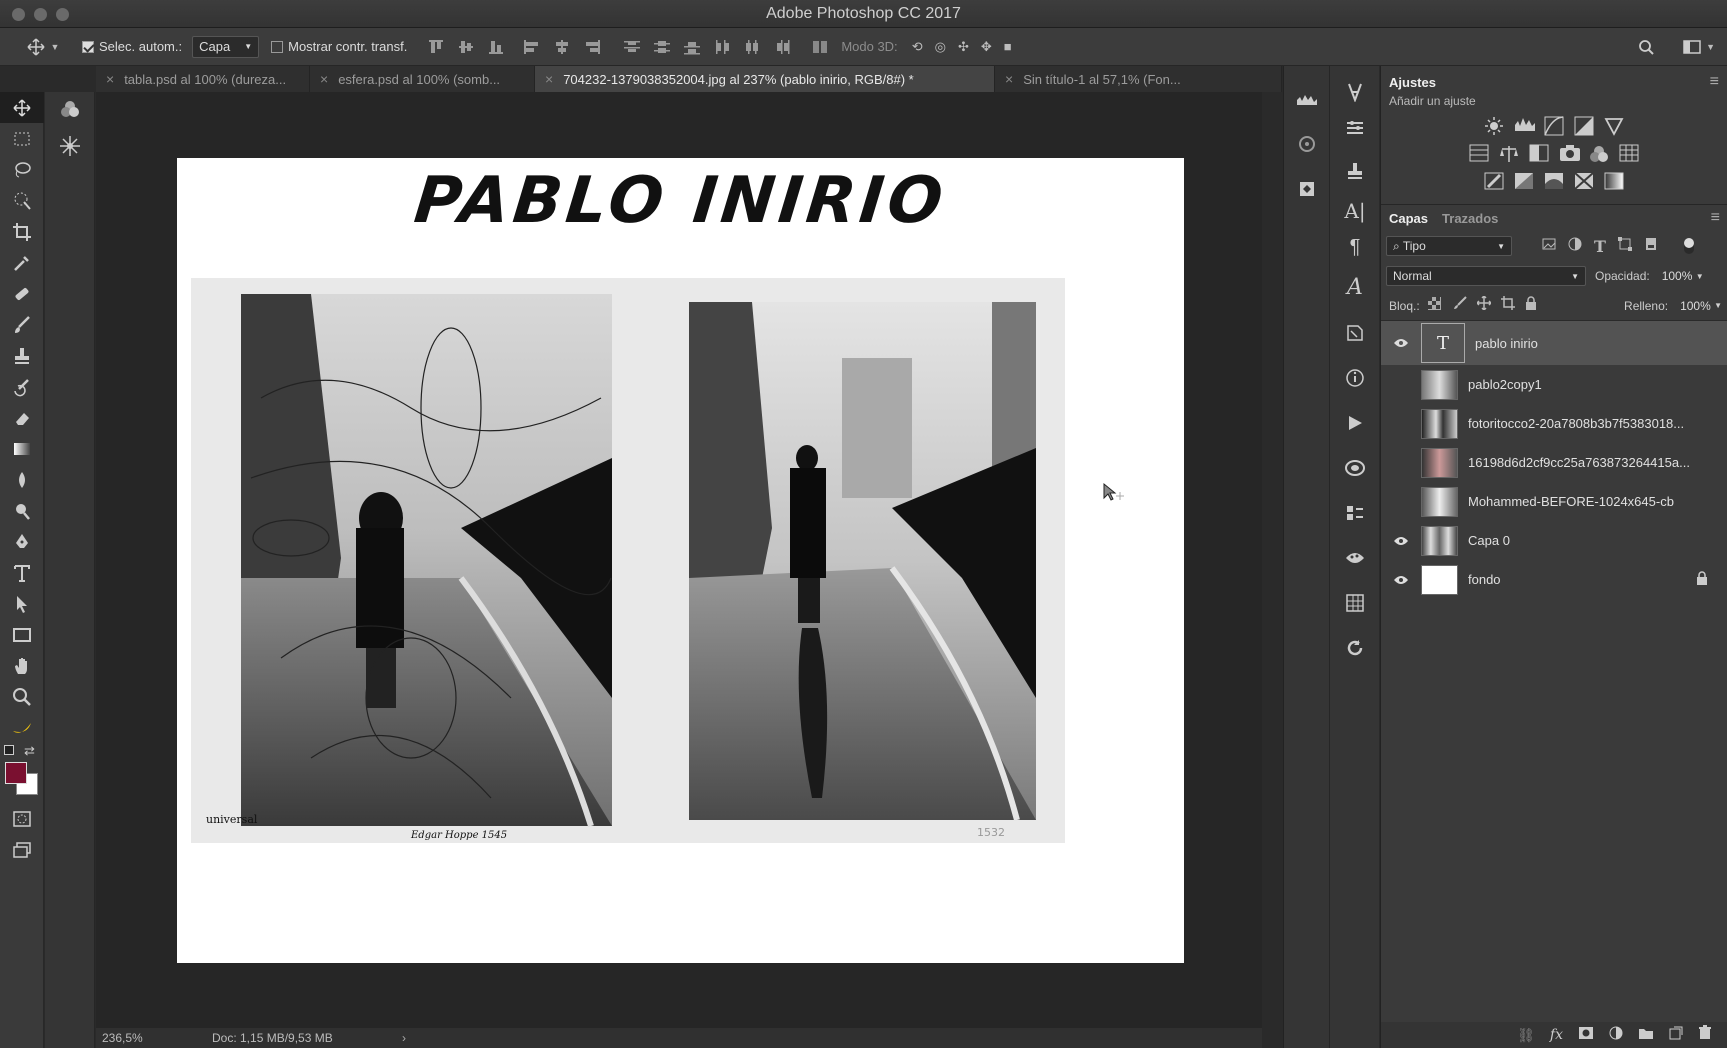 This screenshot has height=1048, width=1727. I want to click on layer-row-pablo-inirio: T pablo inirio, so click(1554, 343).